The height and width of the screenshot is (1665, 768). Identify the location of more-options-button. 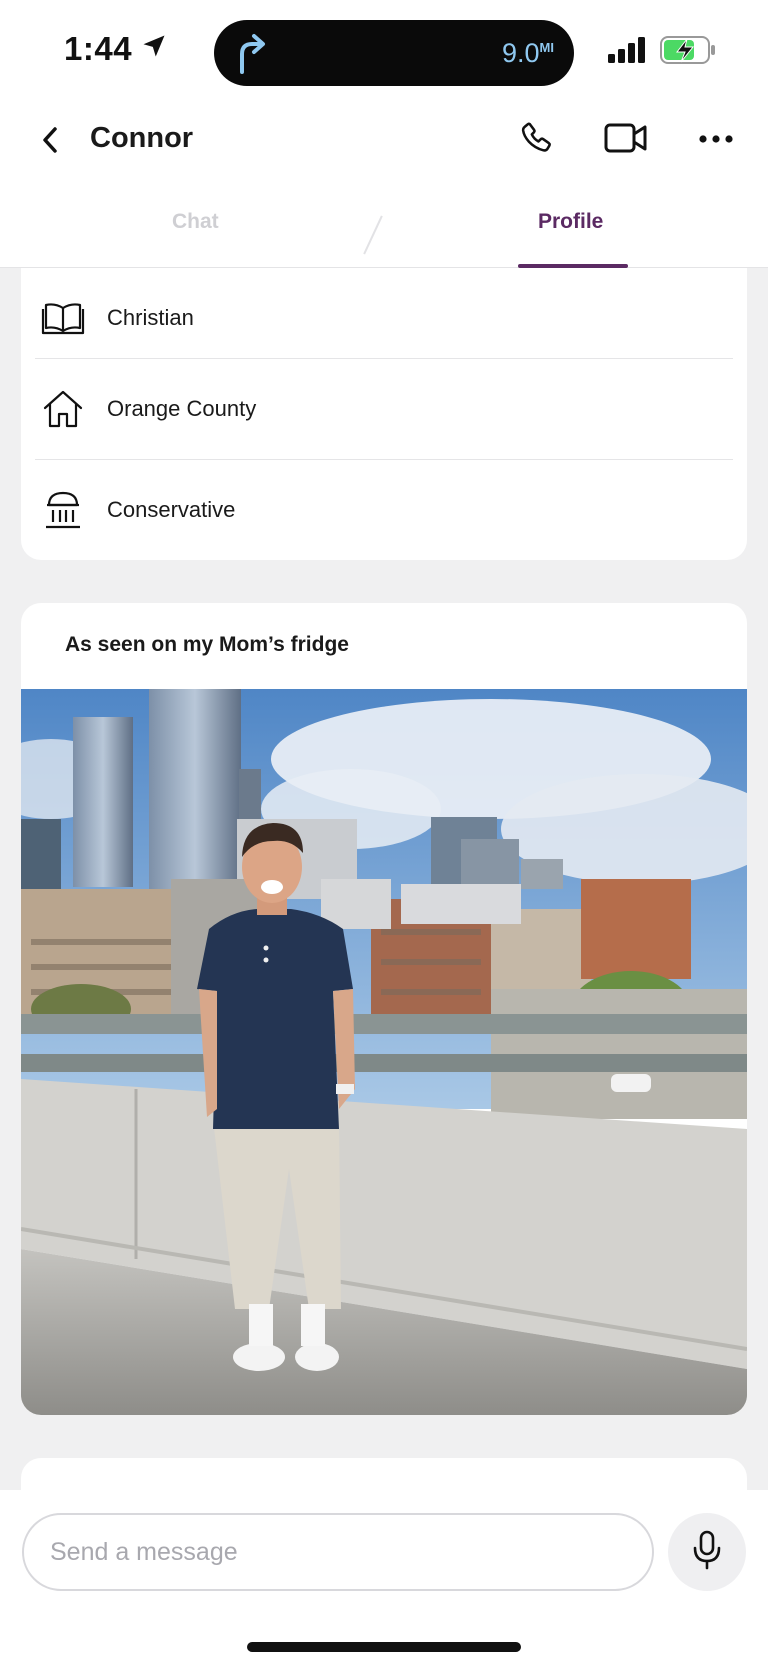
(716, 140).